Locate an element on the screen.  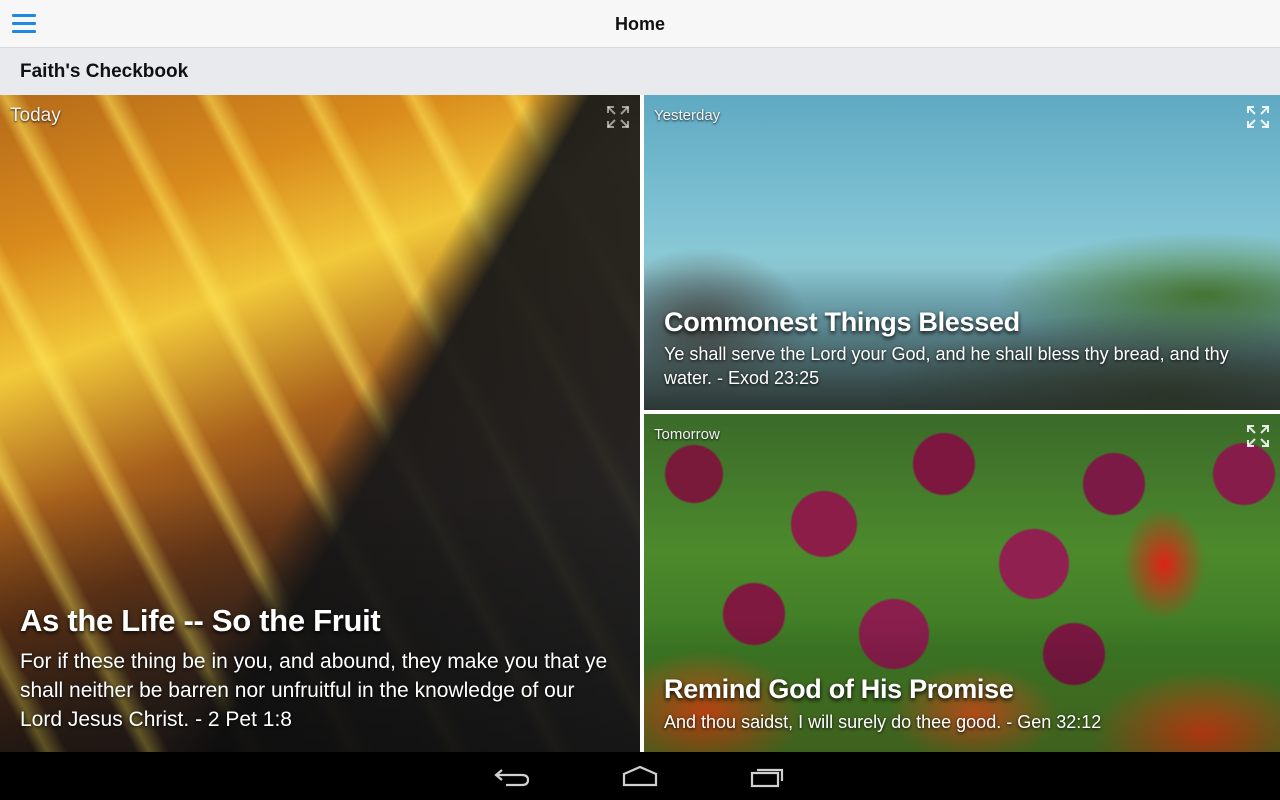
section-header: Faith's Checkbook is located at coordinates (640, 71).